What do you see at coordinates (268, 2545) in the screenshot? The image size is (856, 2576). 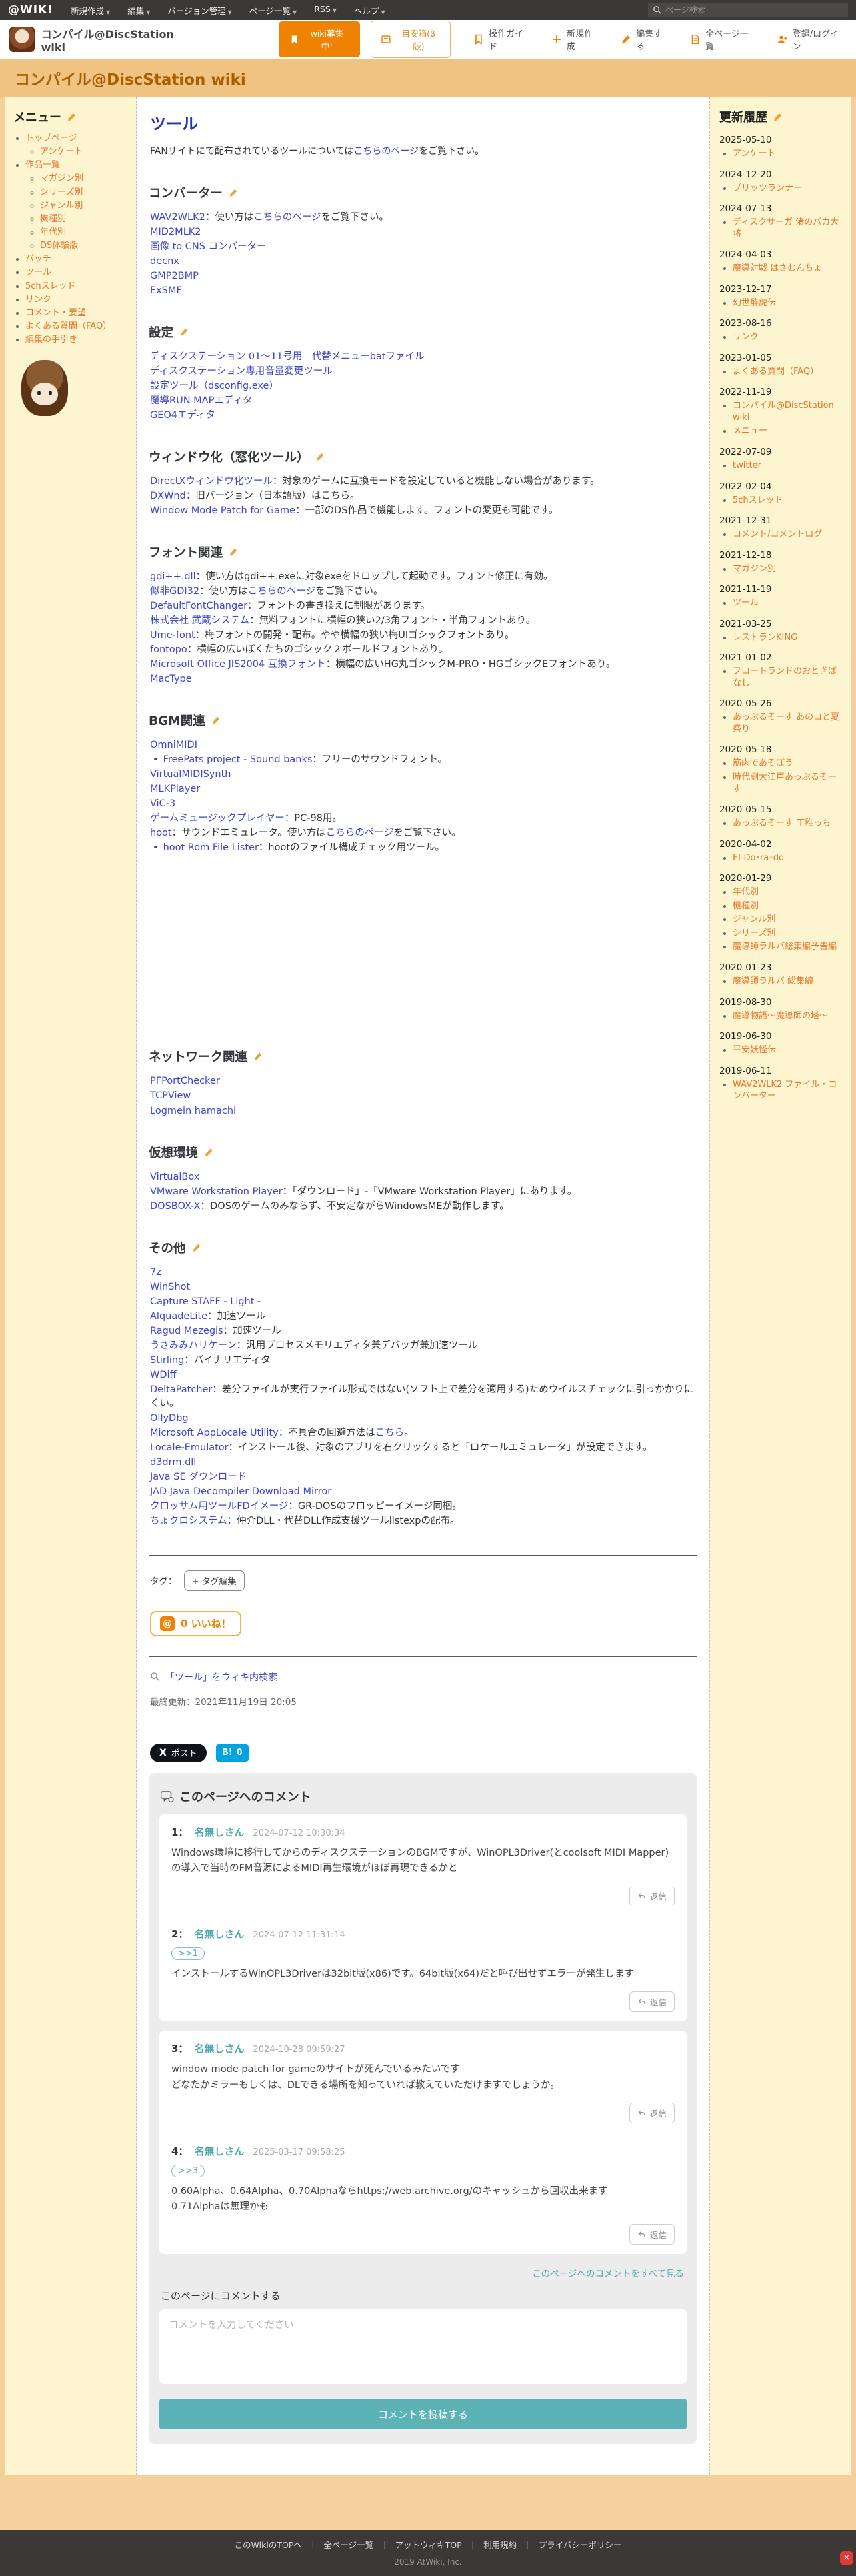 I see `footer-link: このWikiのTOPへ` at bounding box center [268, 2545].